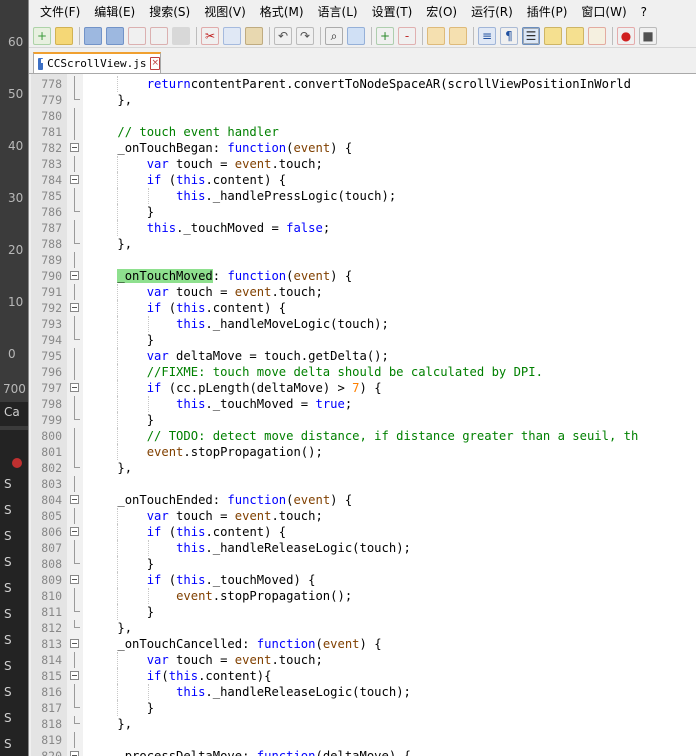 This screenshot has width=696, height=756. I want to click on zoom-in-icon: +, so click(385, 35).